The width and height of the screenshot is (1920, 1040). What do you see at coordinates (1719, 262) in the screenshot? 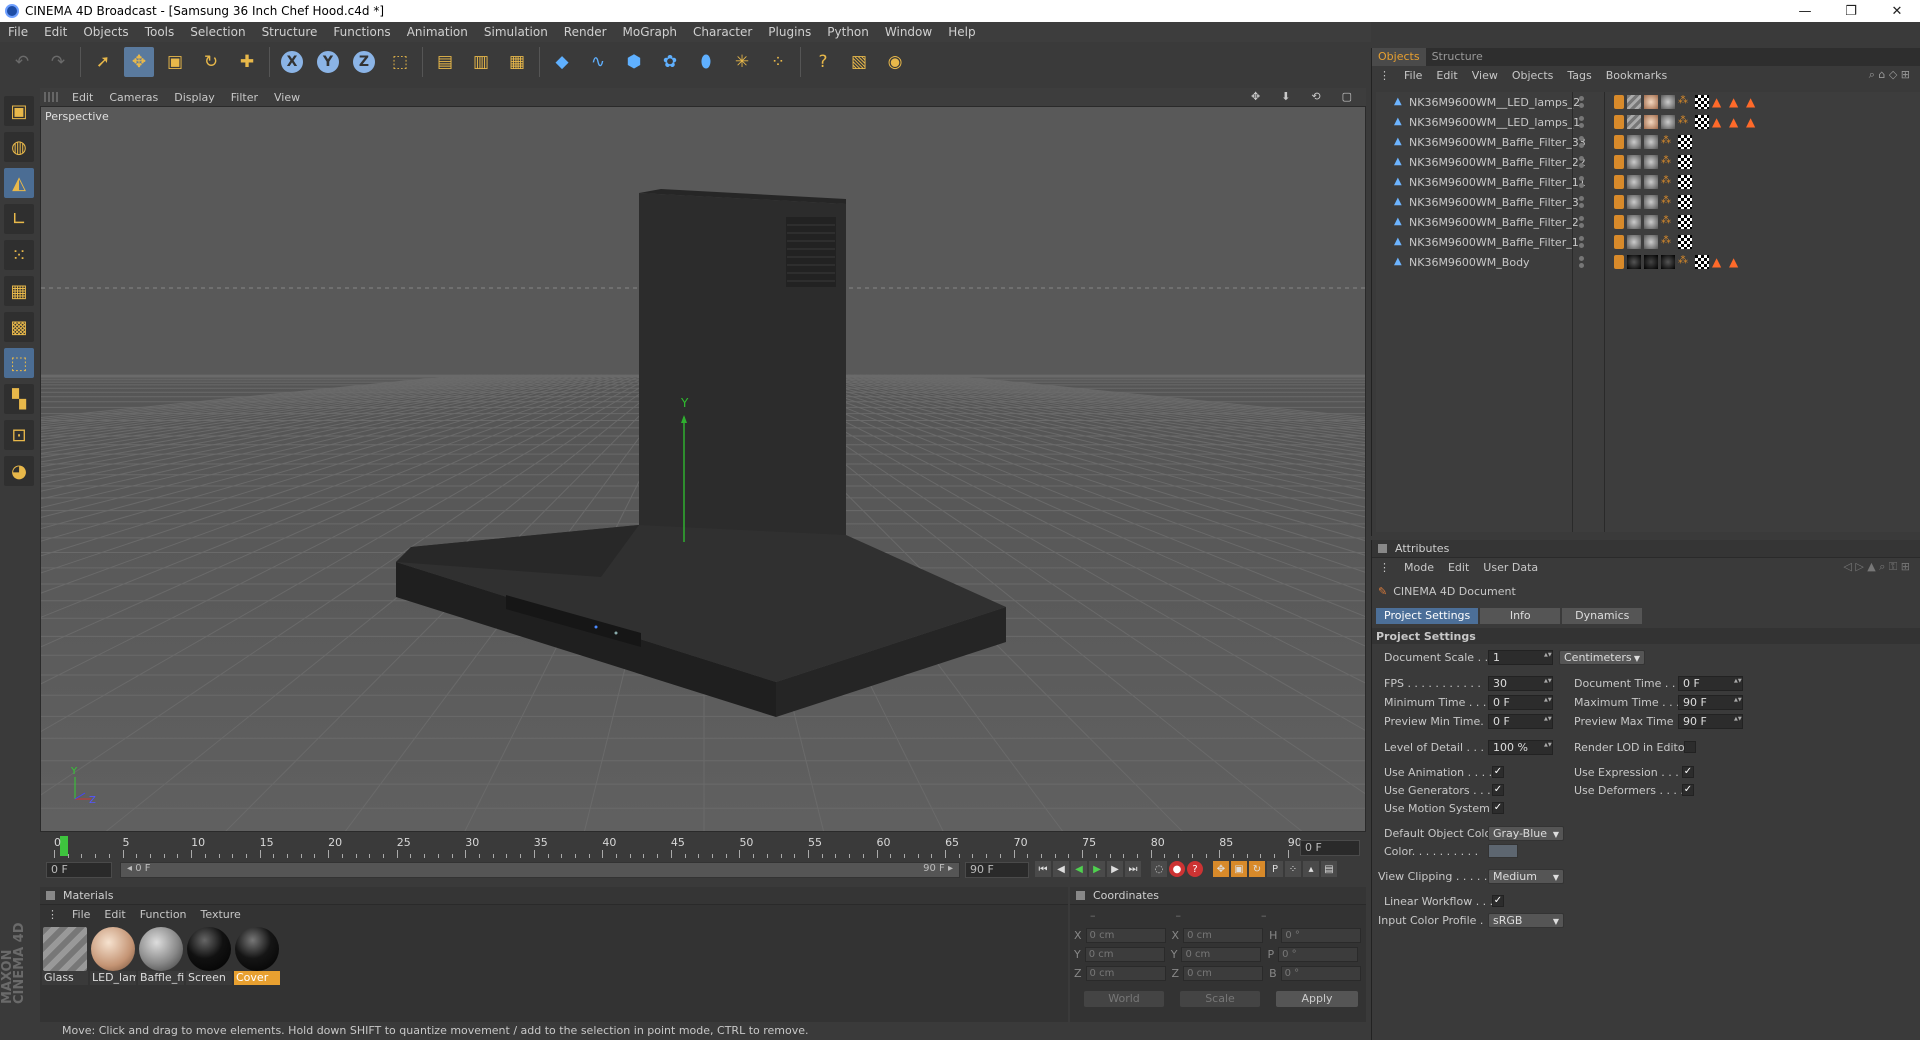
I see `warning-tag-icon: ▲` at bounding box center [1719, 262].